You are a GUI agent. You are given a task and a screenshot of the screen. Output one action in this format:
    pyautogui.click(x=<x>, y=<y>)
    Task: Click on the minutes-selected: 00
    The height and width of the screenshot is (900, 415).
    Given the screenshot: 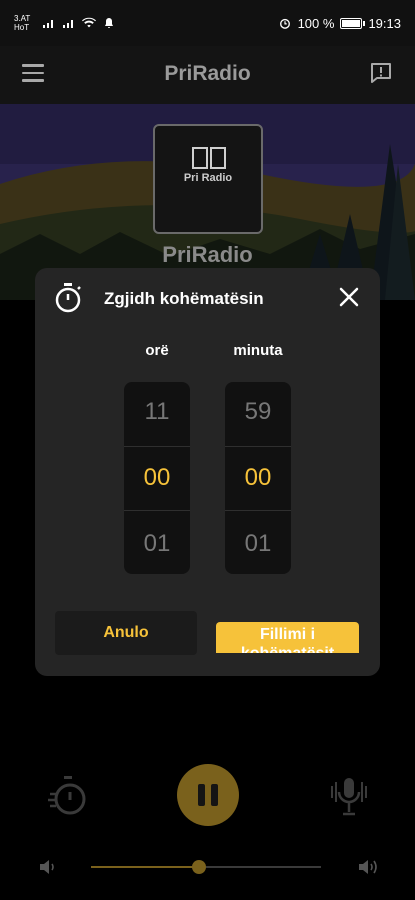 What is the action you would take?
    pyautogui.click(x=258, y=477)
    